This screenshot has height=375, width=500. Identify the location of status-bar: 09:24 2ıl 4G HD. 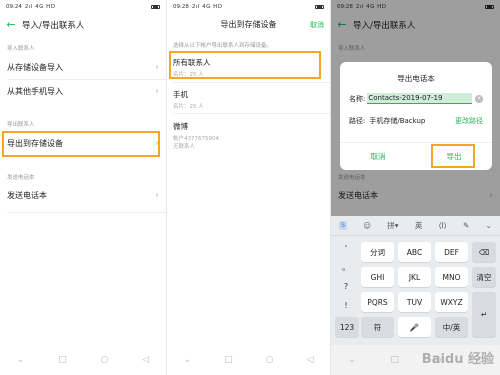
(83, 7).